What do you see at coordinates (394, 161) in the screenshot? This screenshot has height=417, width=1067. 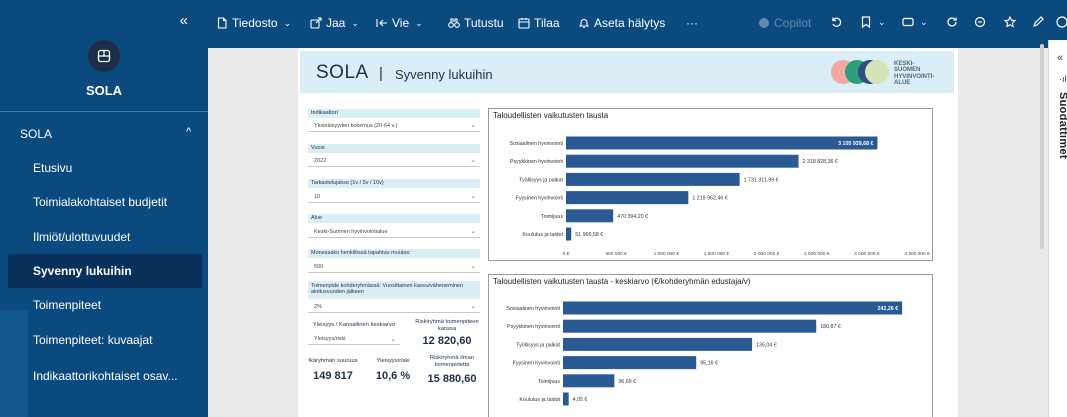 I see `filter-dropdown-year: 2022 ⌄` at bounding box center [394, 161].